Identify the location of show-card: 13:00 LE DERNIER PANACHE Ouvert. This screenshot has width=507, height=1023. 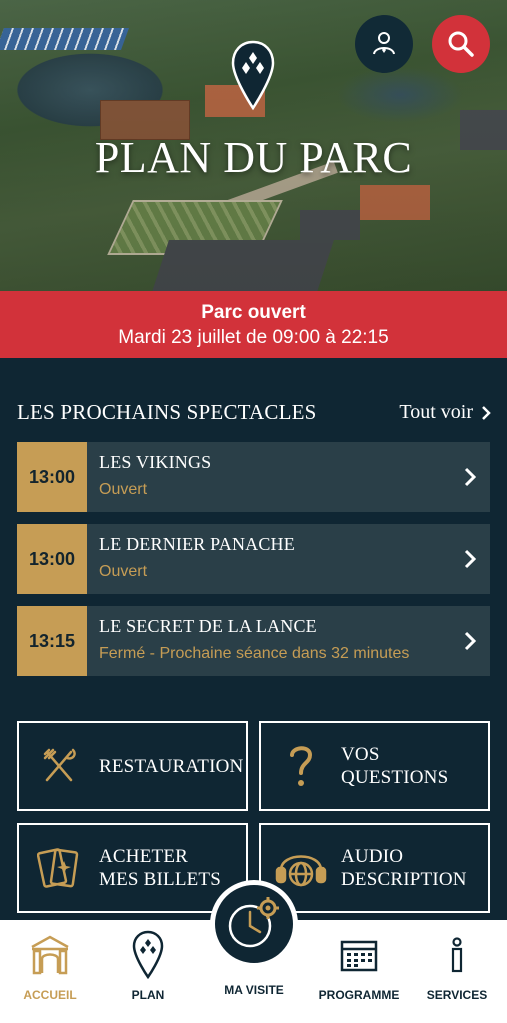
(253, 559).